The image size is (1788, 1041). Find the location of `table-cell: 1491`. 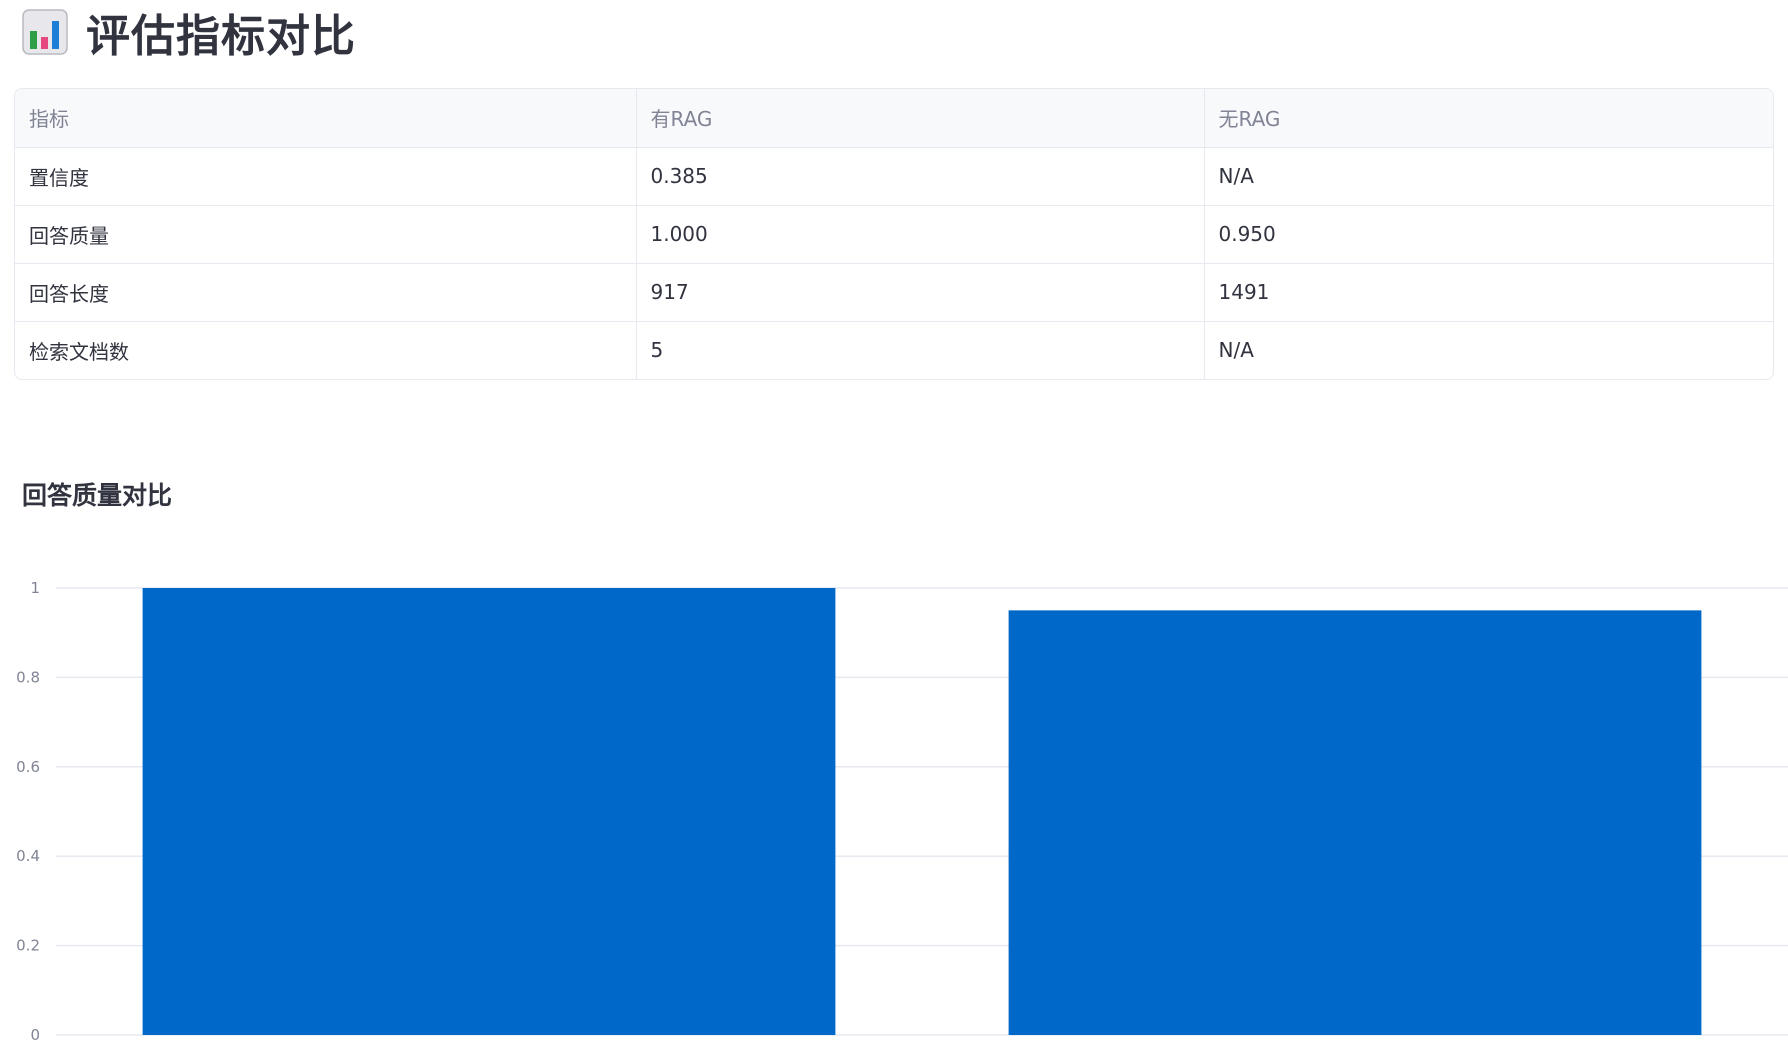

table-cell: 1491 is located at coordinates (1488, 292).